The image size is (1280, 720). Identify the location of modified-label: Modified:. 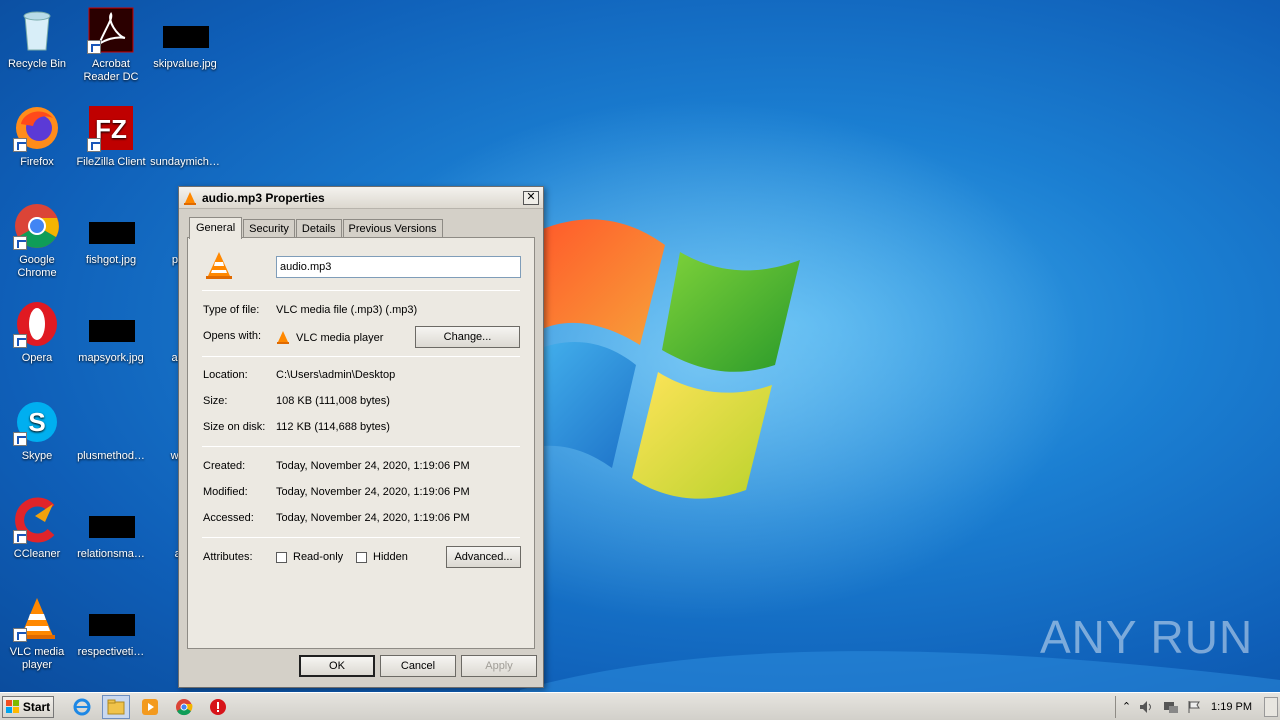
(225, 492).